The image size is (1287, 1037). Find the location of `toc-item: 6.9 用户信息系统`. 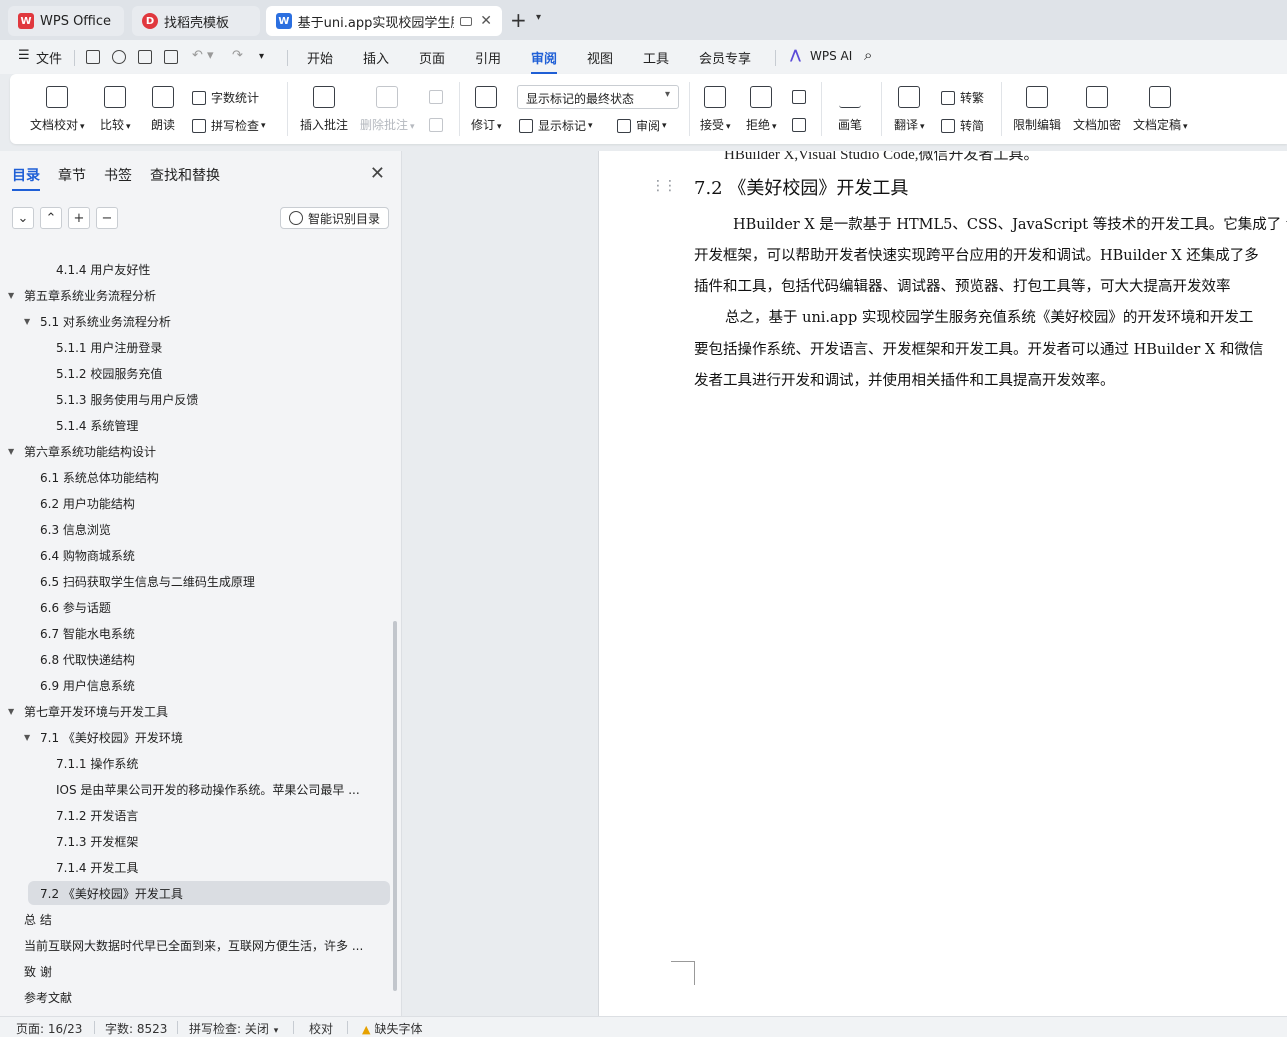

toc-item: 6.9 用户信息系统 is located at coordinates (67, 685).